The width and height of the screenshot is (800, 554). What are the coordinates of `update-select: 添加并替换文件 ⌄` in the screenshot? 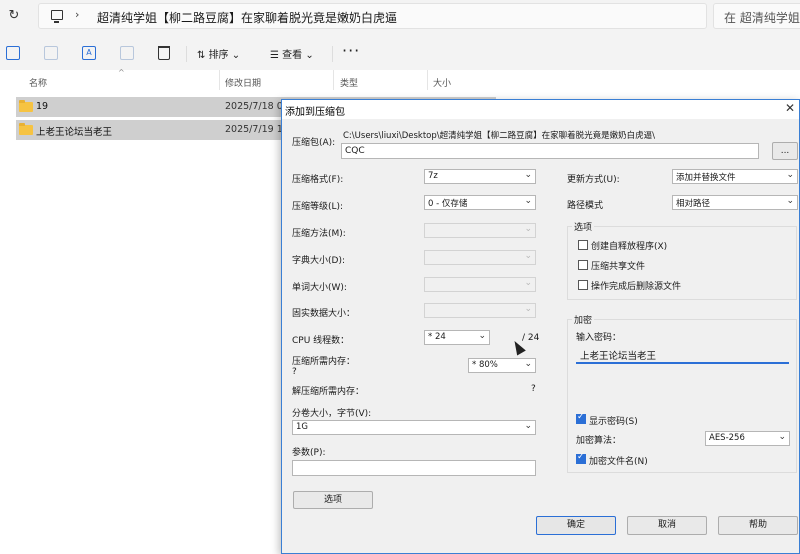 It's located at (735, 176).